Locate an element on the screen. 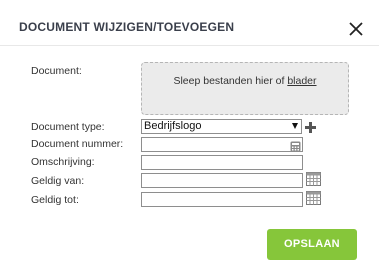 The height and width of the screenshot is (275, 379). valid-from-input is located at coordinates (222, 180).